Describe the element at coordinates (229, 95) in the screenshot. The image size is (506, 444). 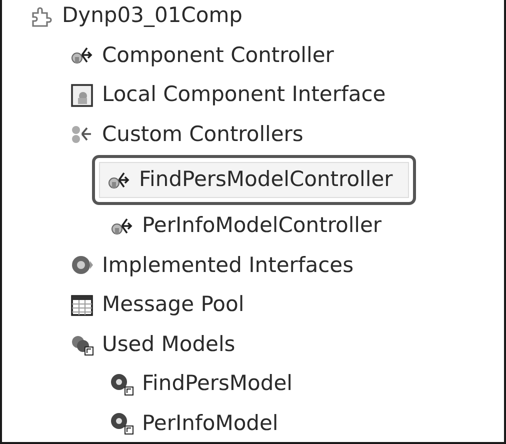
I see `tree-item: Local Component Interface` at that location.